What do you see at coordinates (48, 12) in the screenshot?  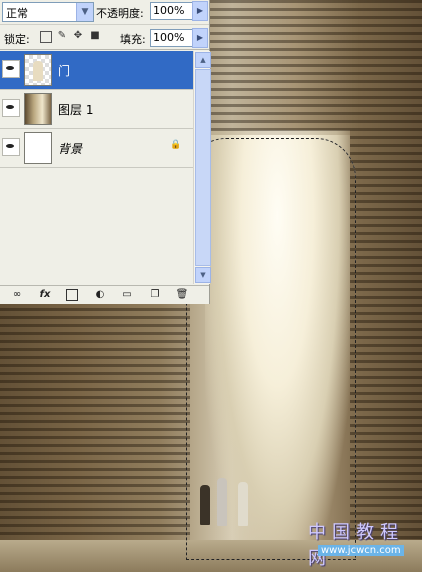 I see `blend-mode-select: 正常 ▼` at bounding box center [48, 12].